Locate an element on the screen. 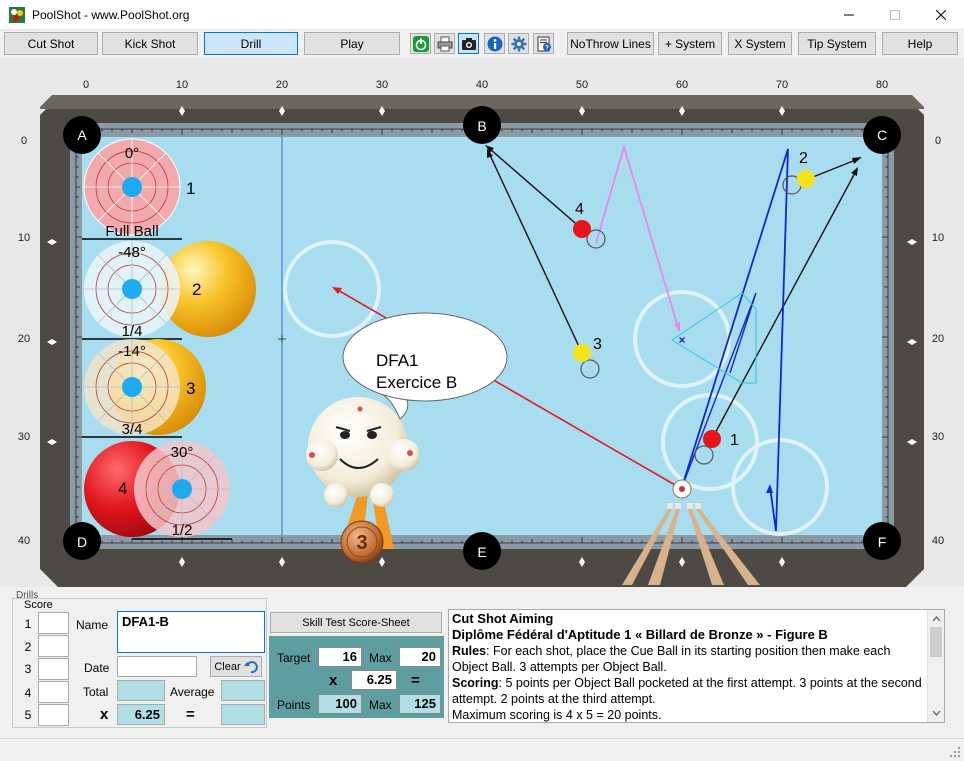 The height and width of the screenshot is (761, 964). close-icon is located at coordinates (941, 15).